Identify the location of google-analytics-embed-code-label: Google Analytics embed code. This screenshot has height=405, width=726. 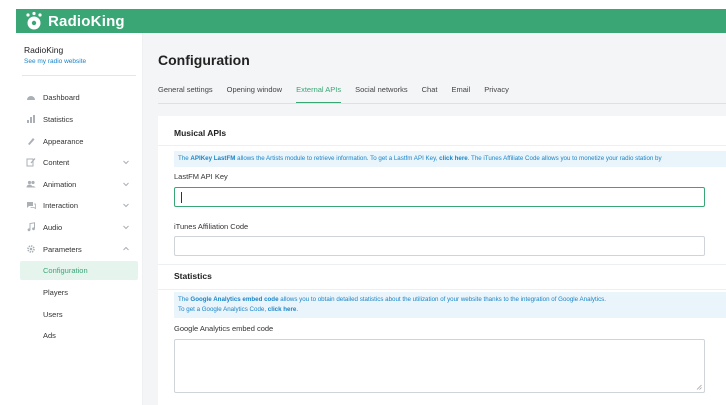
(224, 328).